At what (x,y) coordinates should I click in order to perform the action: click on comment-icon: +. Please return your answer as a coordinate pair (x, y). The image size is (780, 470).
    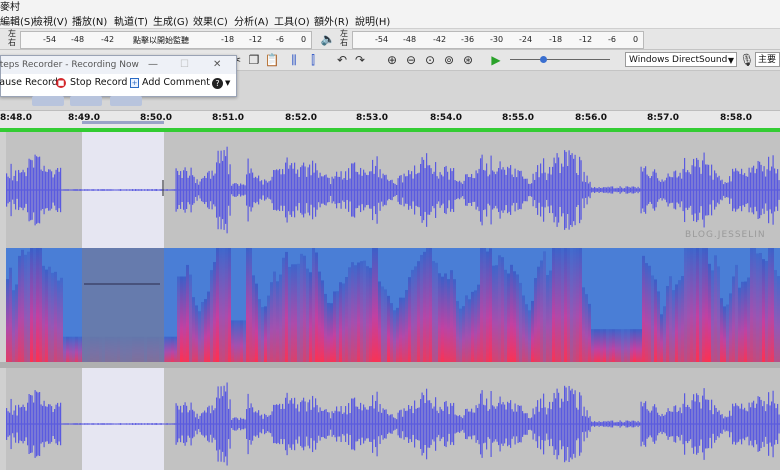
    Looking at the image, I should click on (134, 83).